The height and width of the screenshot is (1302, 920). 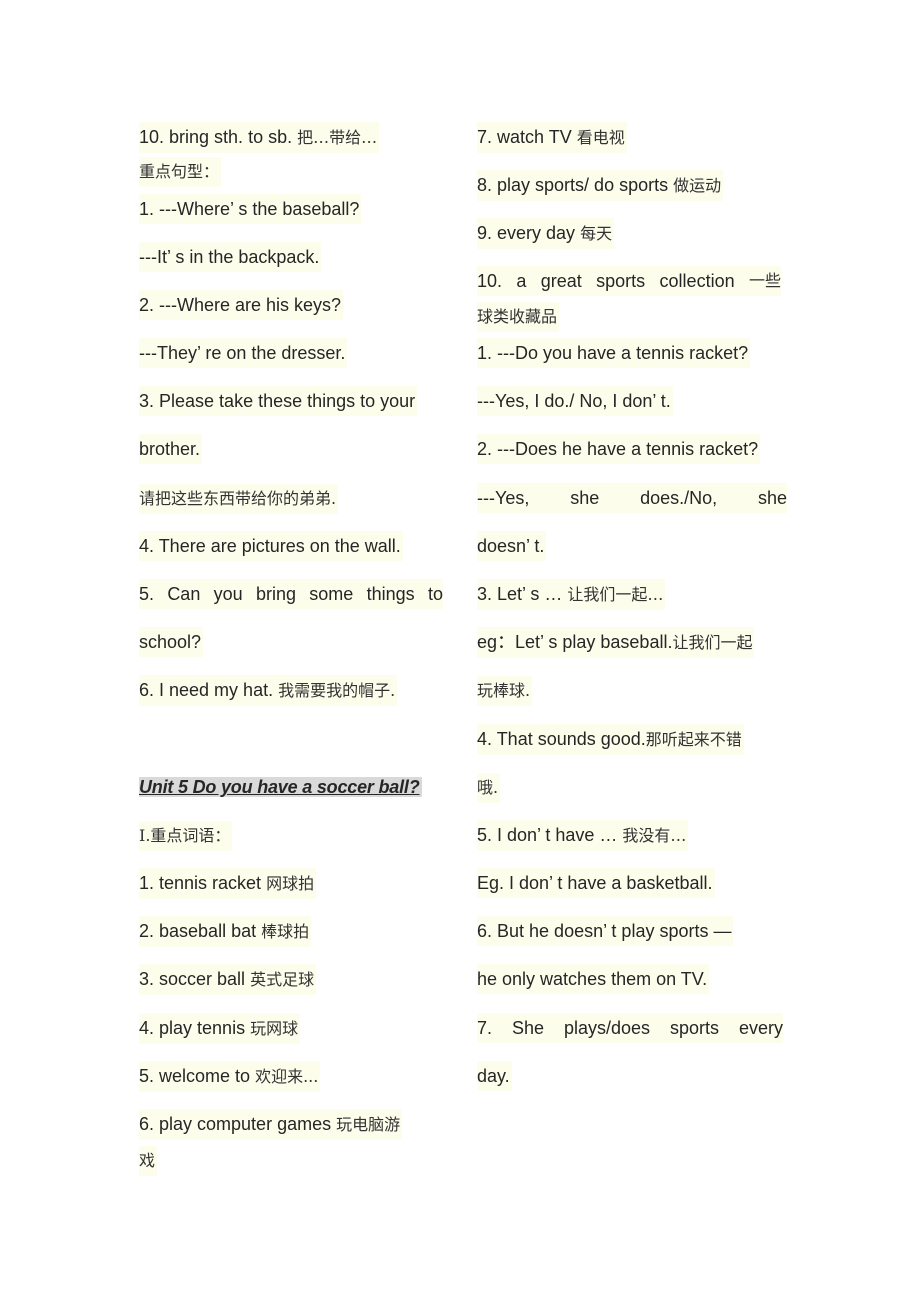 What do you see at coordinates (228, 594) in the screenshot?
I see `word: you` at bounding box center [228, 594].